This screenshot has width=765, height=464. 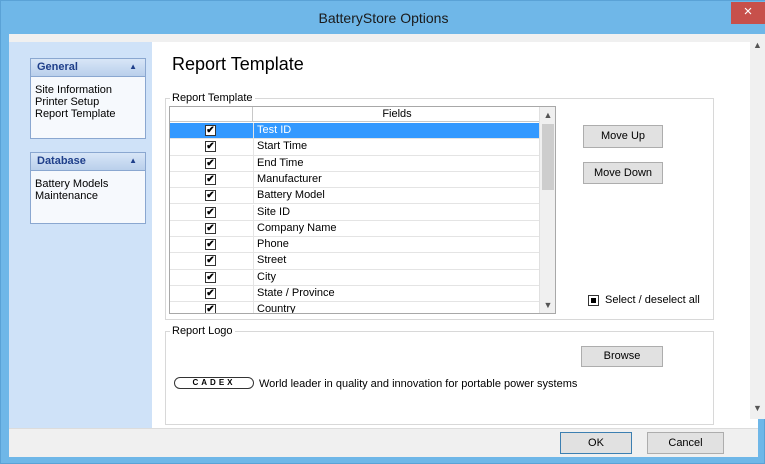 I want to click on table-row: ✔ Phone, so click(x=355, y=245).